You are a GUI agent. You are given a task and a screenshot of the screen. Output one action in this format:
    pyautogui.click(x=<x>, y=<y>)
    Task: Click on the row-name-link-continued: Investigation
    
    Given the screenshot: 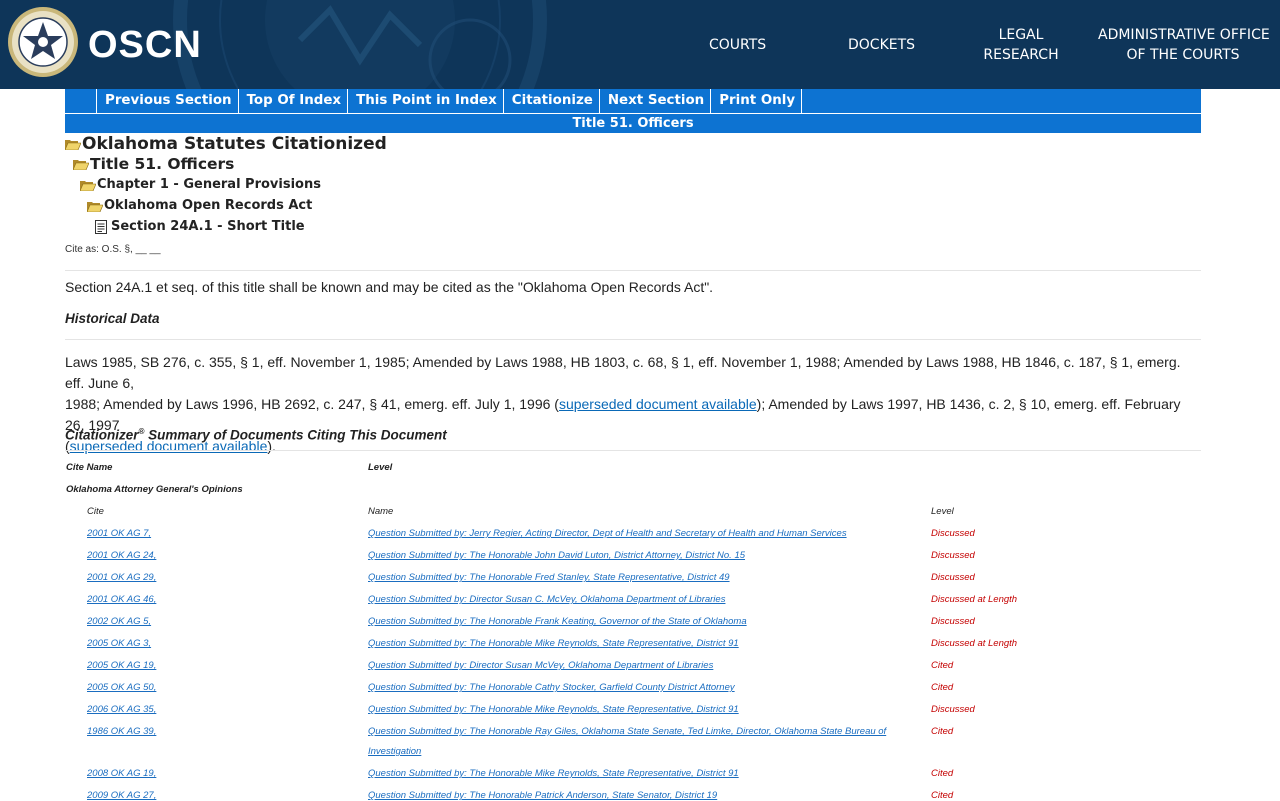 What is the action you would take?
    pyautogui.click(x=394, y=751)
    